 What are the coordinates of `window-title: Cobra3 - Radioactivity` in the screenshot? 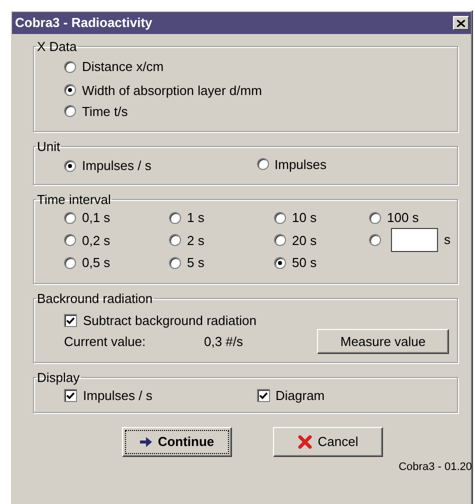 It's located at (83, 23).